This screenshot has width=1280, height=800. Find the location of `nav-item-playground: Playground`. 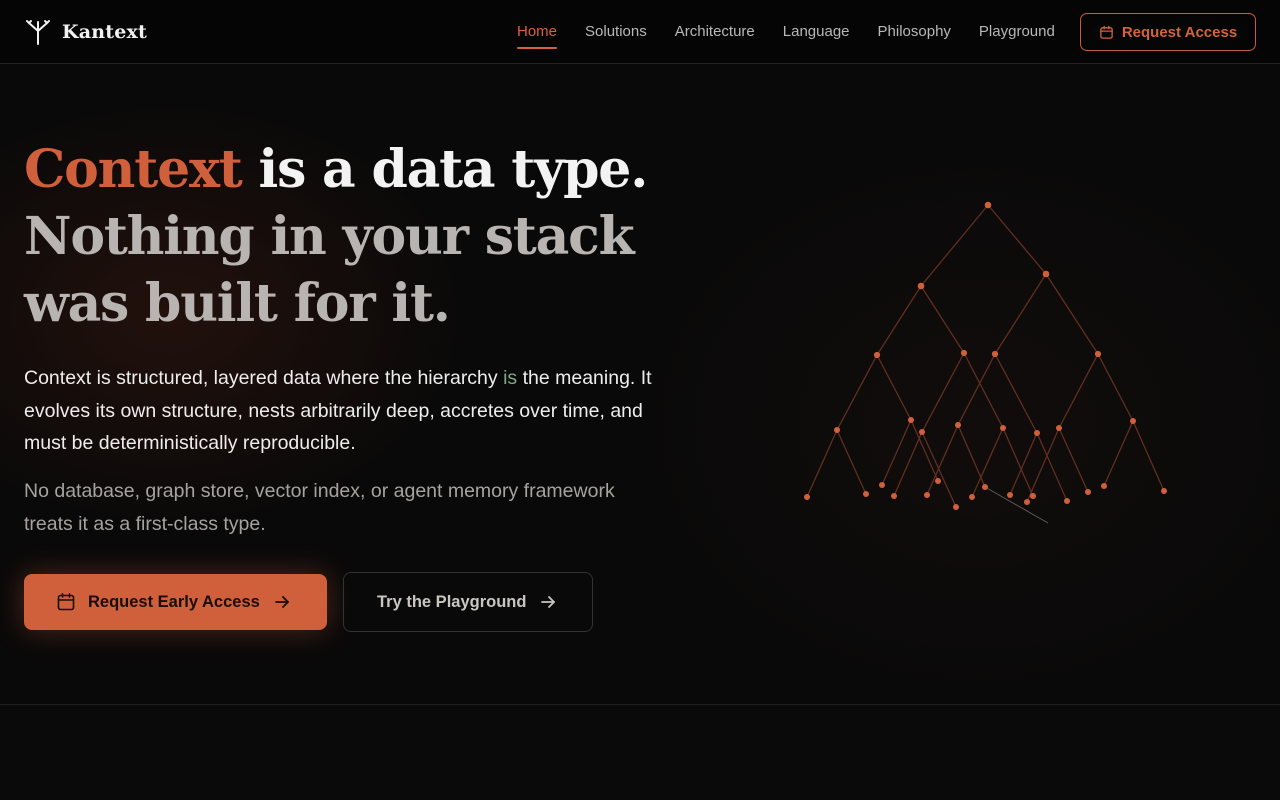

nav-item-playground: Playground is located at coordinates (1017, 32).